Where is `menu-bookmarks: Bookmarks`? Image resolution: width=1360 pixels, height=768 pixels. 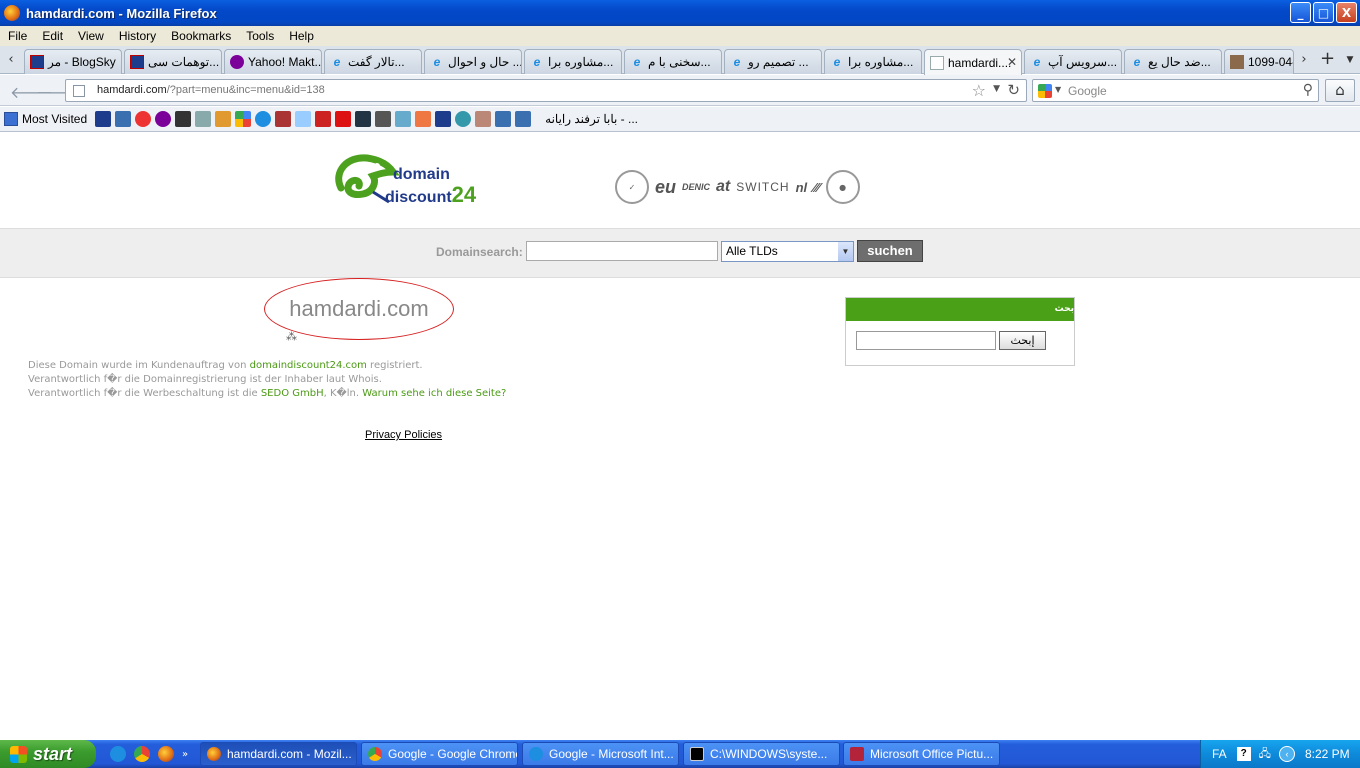 menu-bookmarks: Bookmarks is located at coordinates (201, 36).